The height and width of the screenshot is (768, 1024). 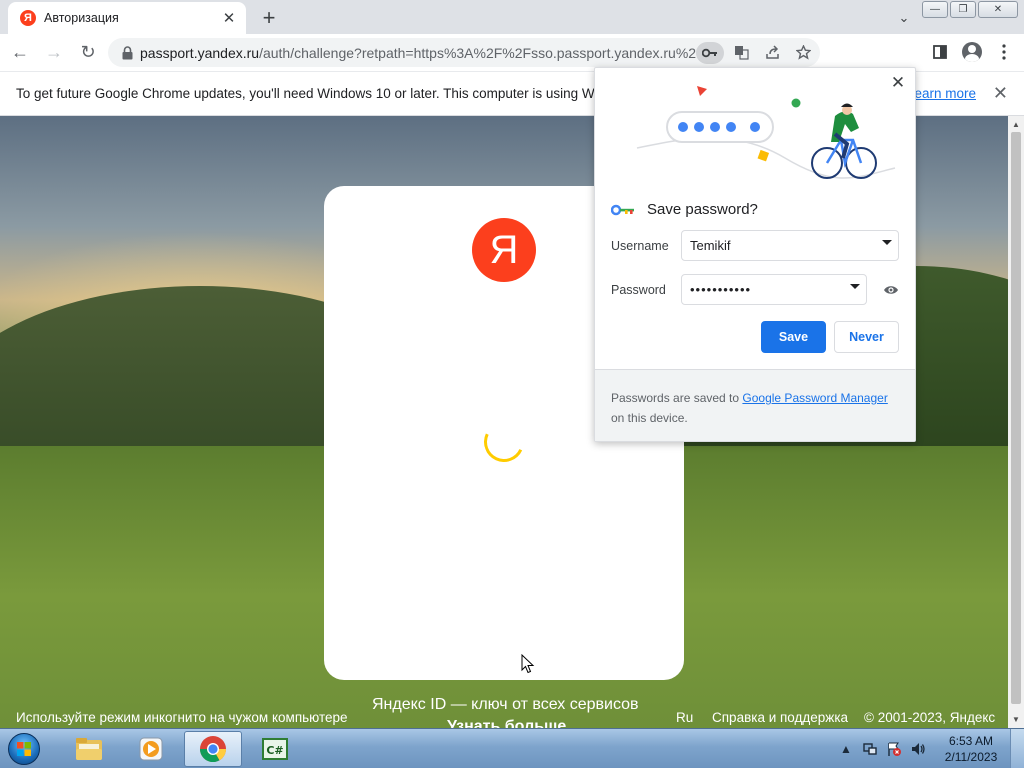 What do you see at coordinates (971, 741) in the screenshot?
I see `clock-time: 6:53 AM` at bounding box center [971, 741].